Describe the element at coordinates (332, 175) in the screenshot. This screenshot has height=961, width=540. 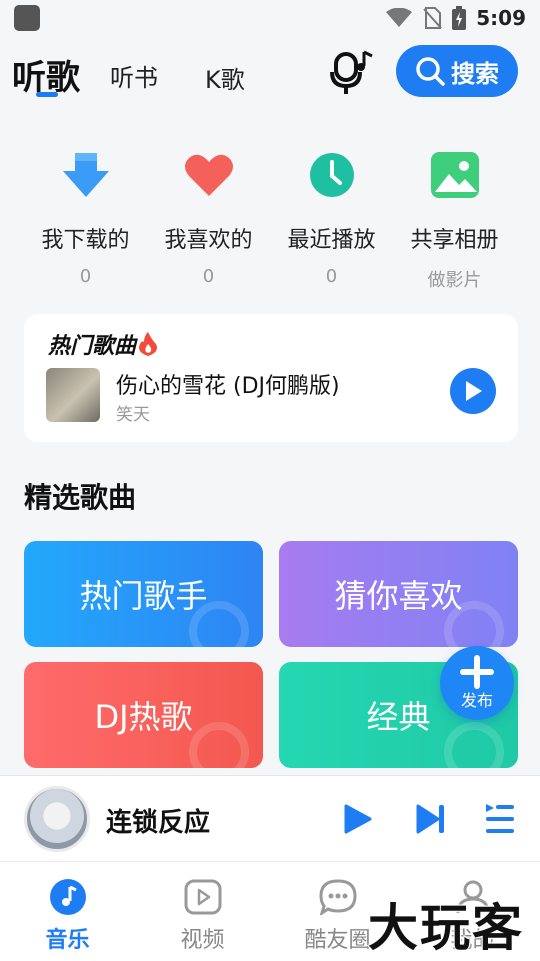
I see `clock-icon` at that location.